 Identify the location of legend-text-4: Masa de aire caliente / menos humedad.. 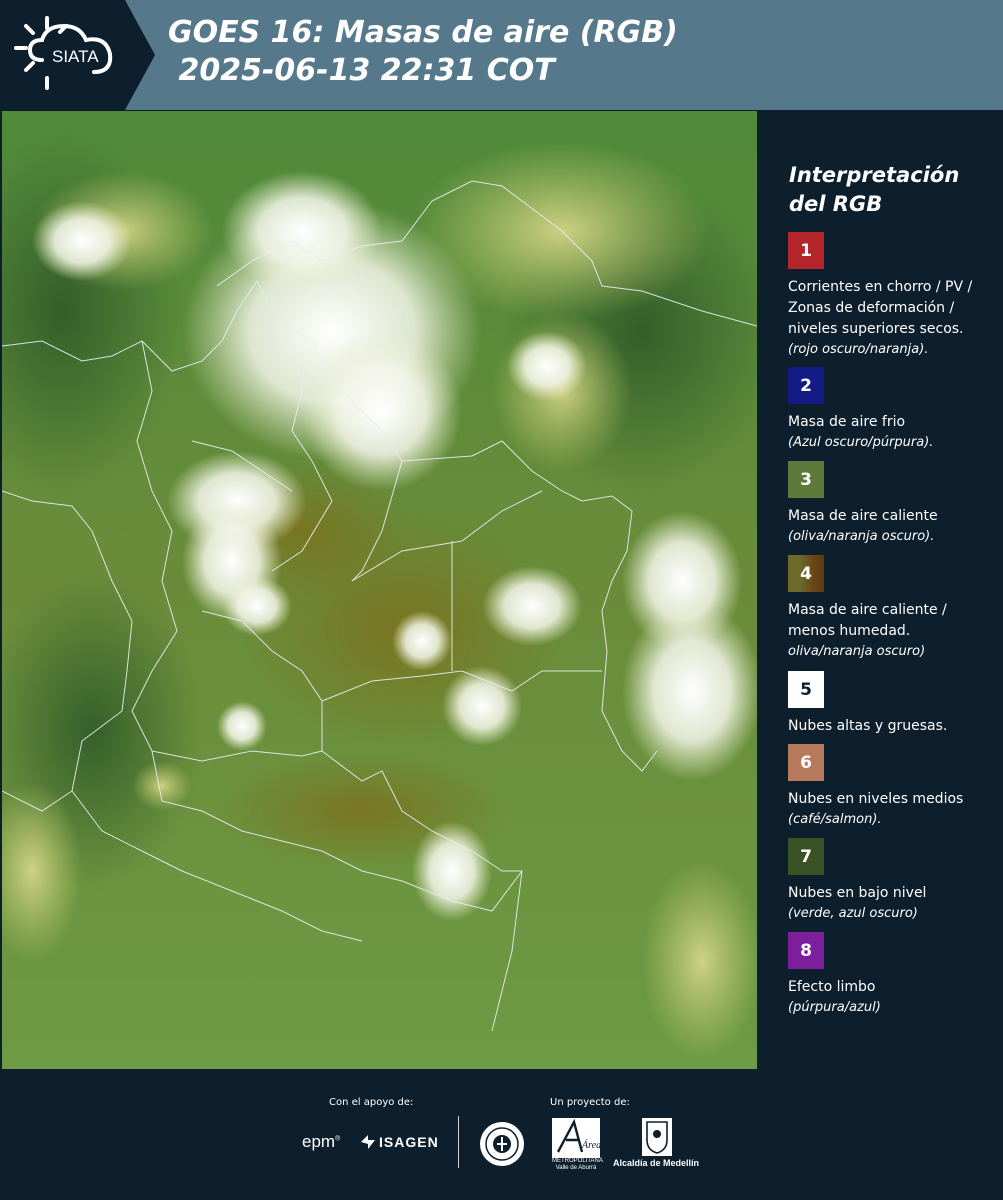
(867, 620).